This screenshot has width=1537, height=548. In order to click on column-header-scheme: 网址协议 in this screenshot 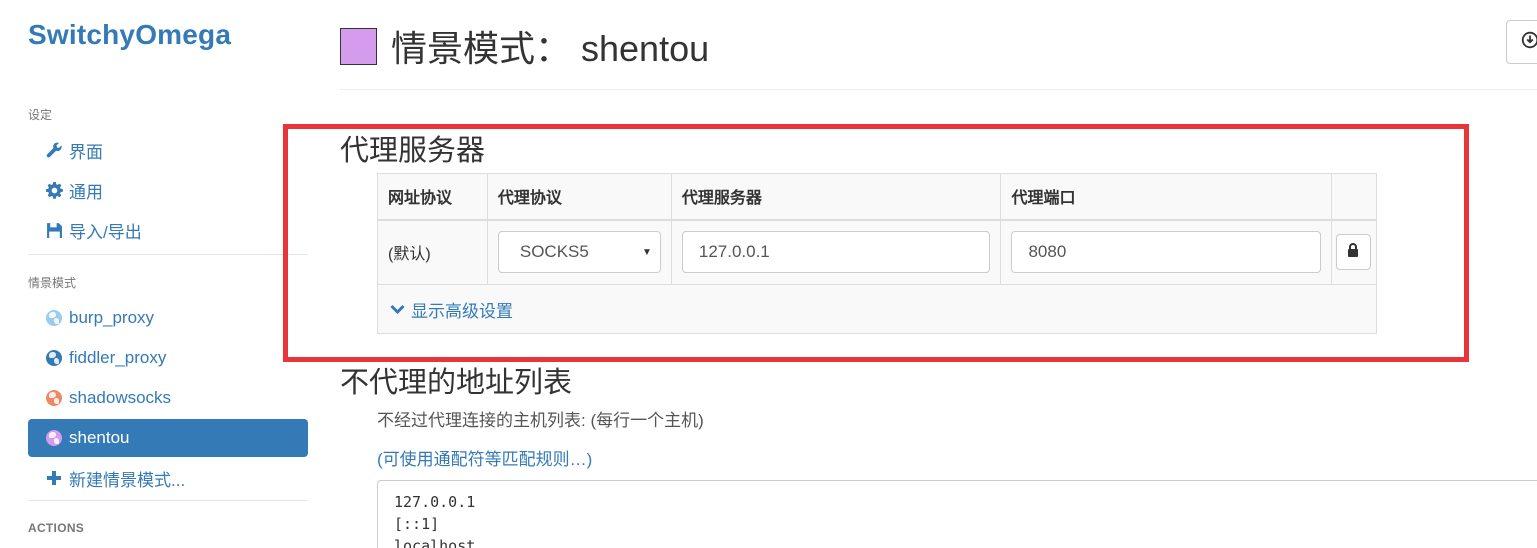, I will do `click(432, 197)`.